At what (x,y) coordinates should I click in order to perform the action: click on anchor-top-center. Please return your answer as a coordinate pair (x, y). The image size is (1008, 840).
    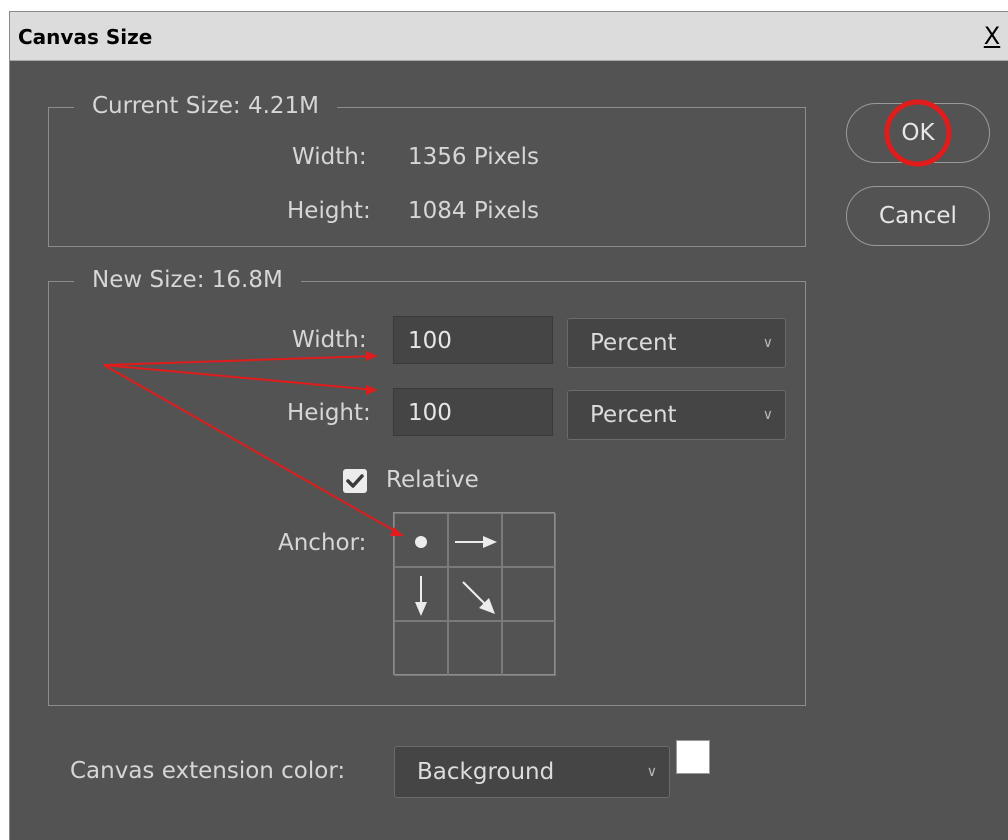
    Looking at the image, I should click on (475, 540).